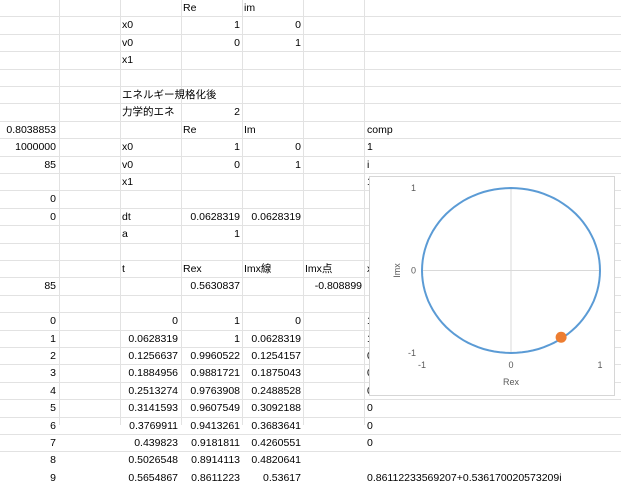  I want to click on cell-A23: 4, so click(29, 391).